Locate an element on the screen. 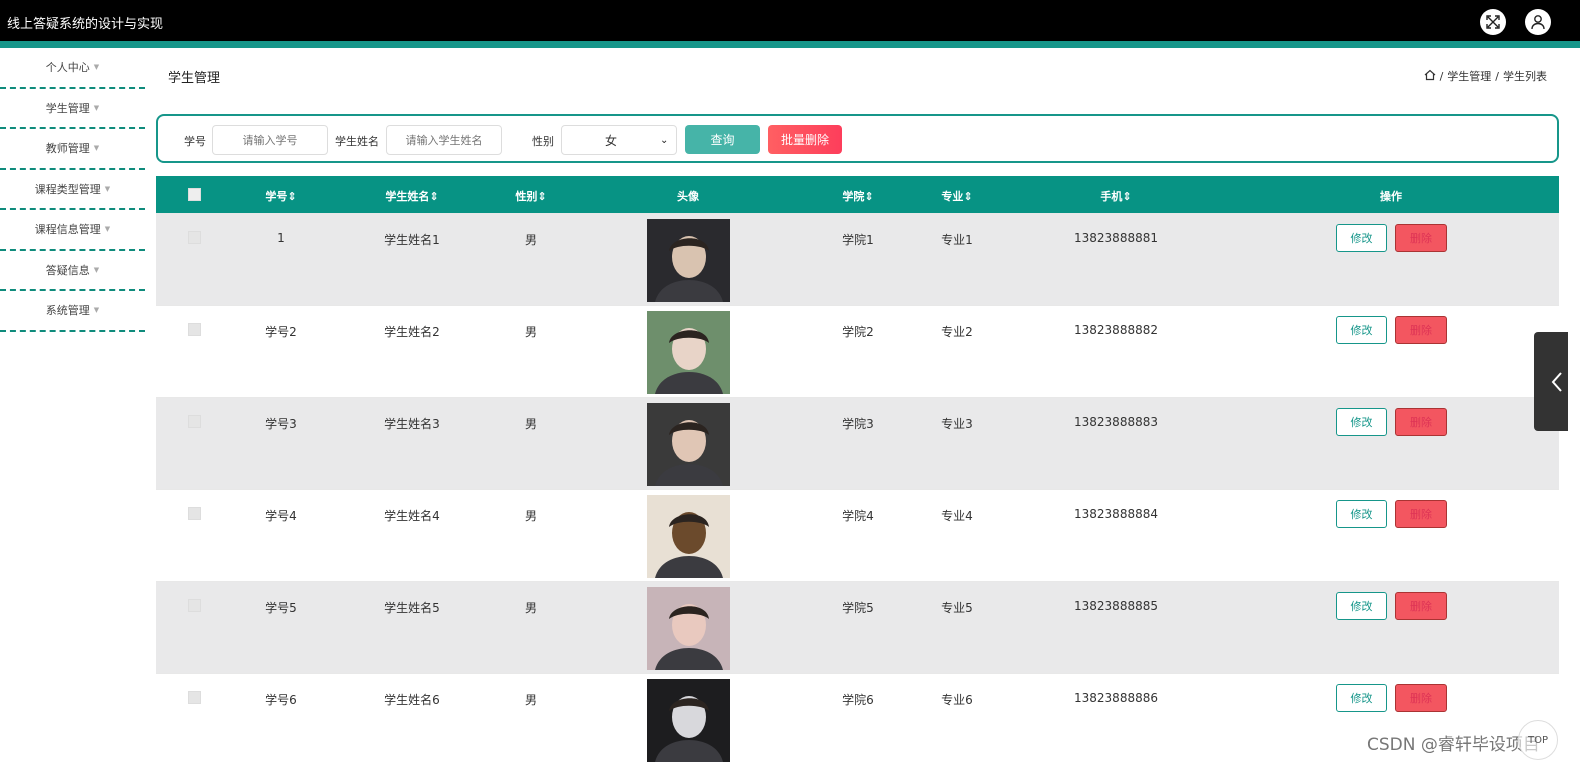  cell-student-id: 学号5 is located at coordinates (281, 608).